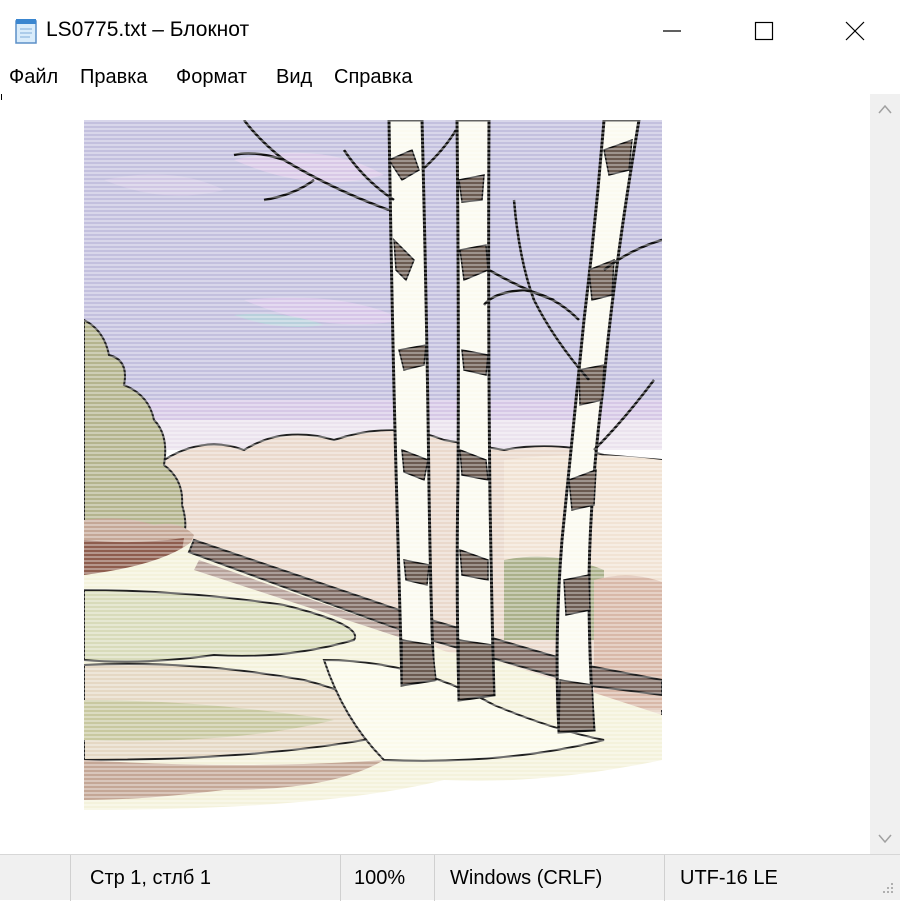  I want to click on menu-view: Вид, so click(294, 77).